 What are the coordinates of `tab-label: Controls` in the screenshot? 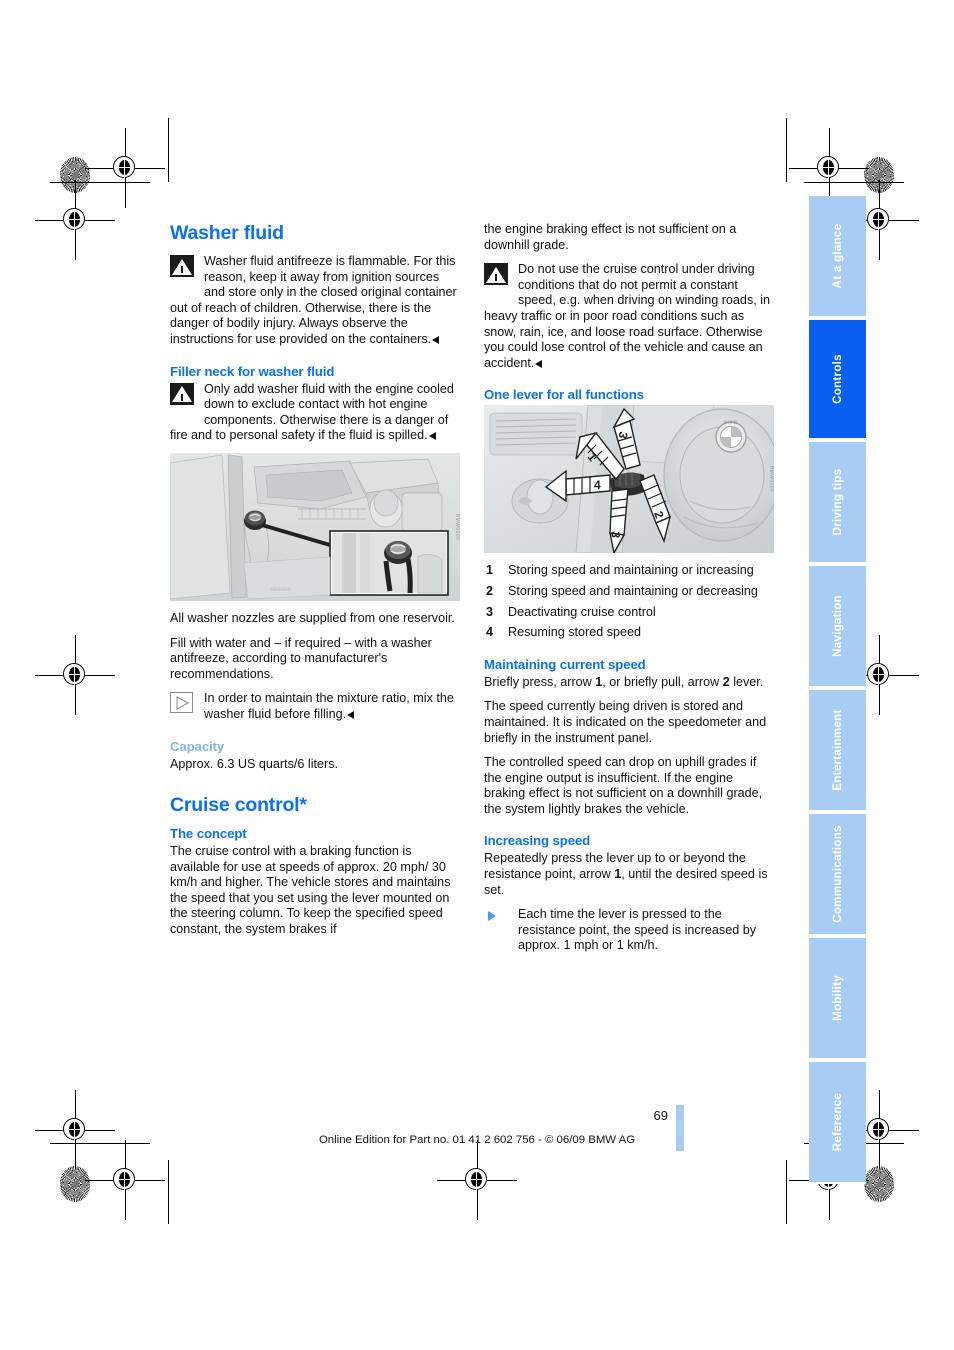 It's located at (837, 379).